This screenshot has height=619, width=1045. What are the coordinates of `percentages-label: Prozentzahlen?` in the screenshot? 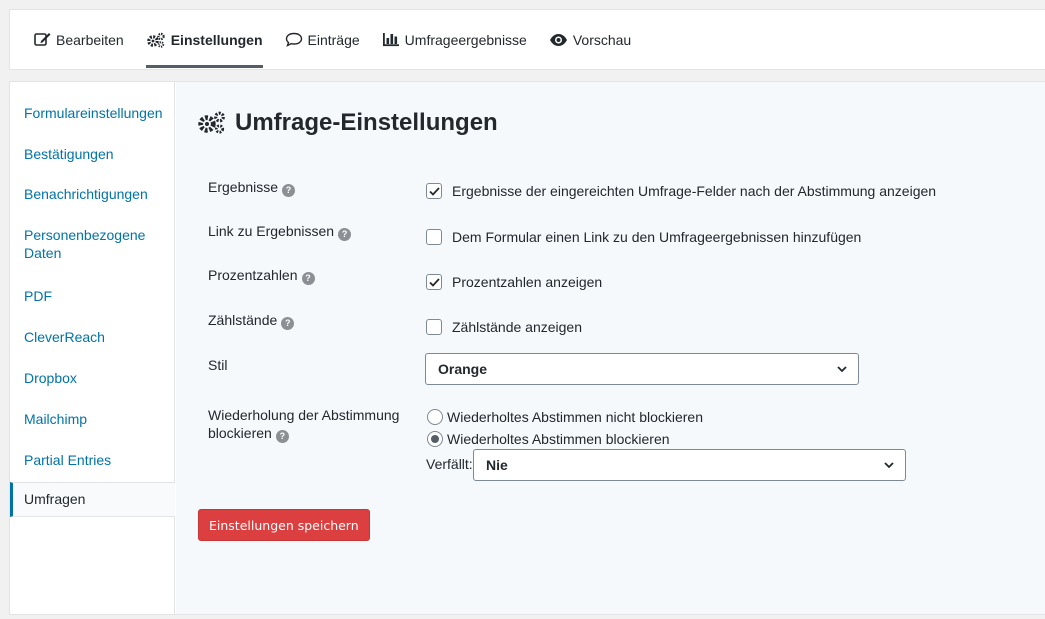 It's located at (261, 275).